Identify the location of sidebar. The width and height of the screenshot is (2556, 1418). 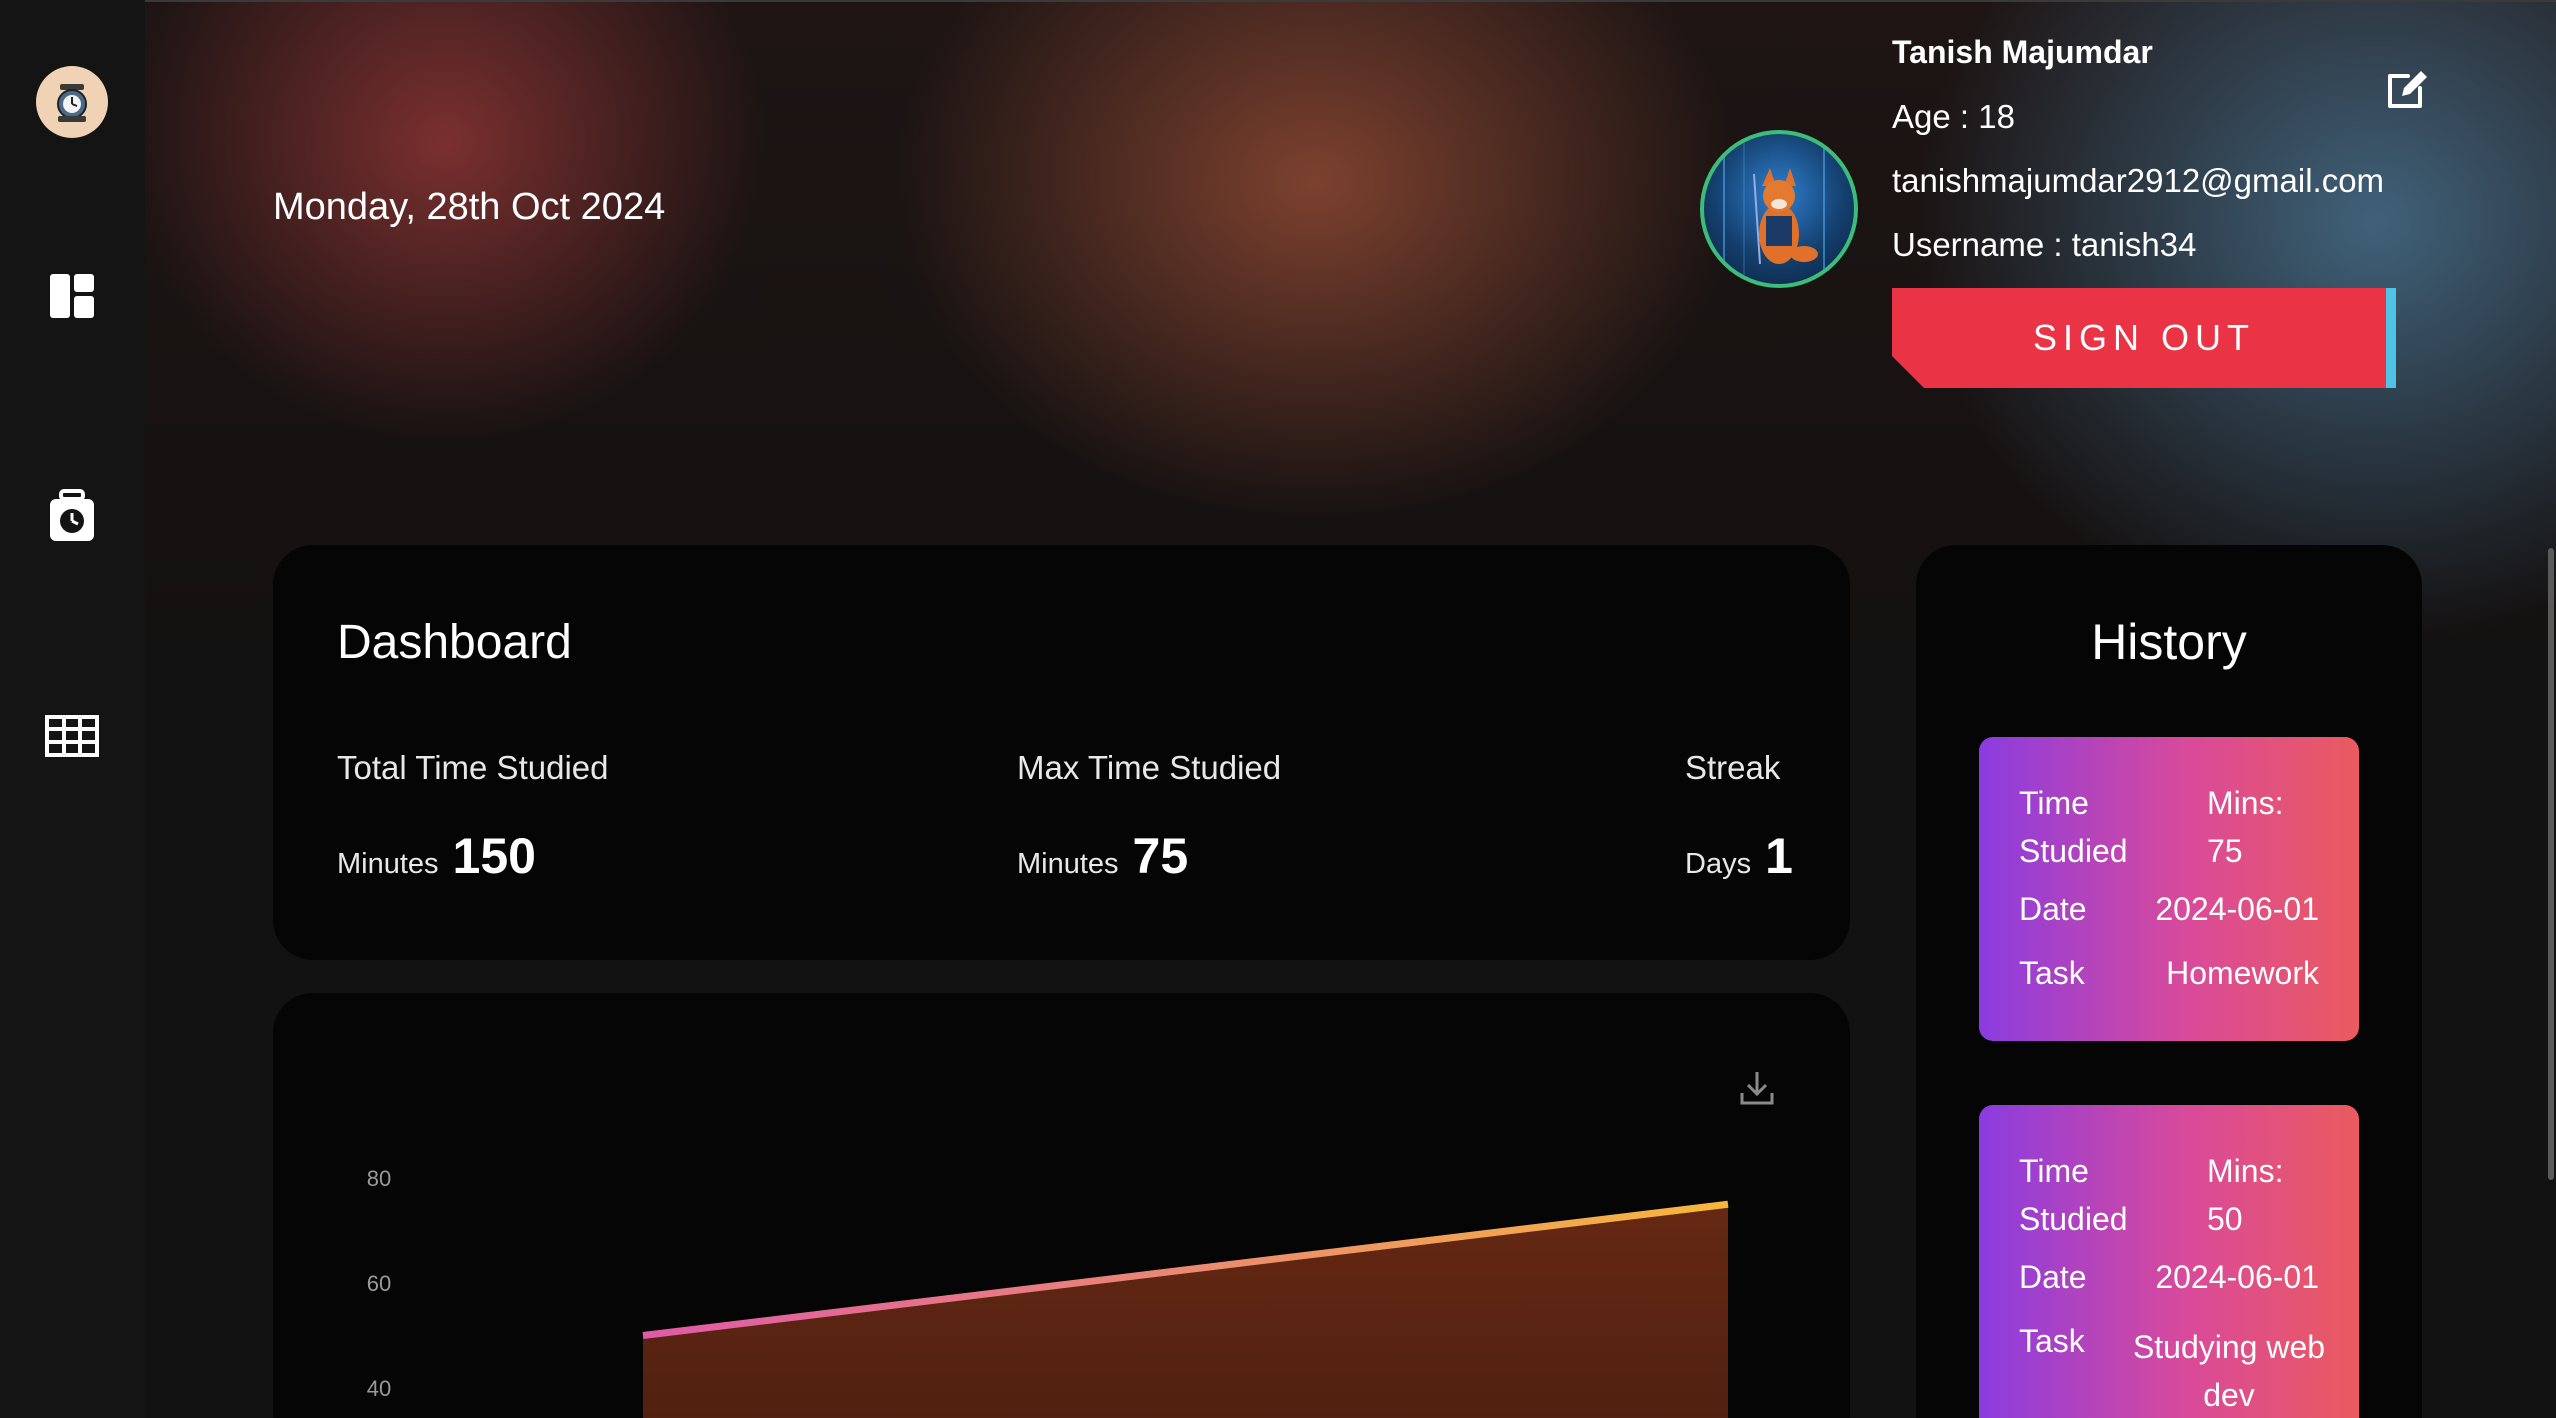
(72, 709).